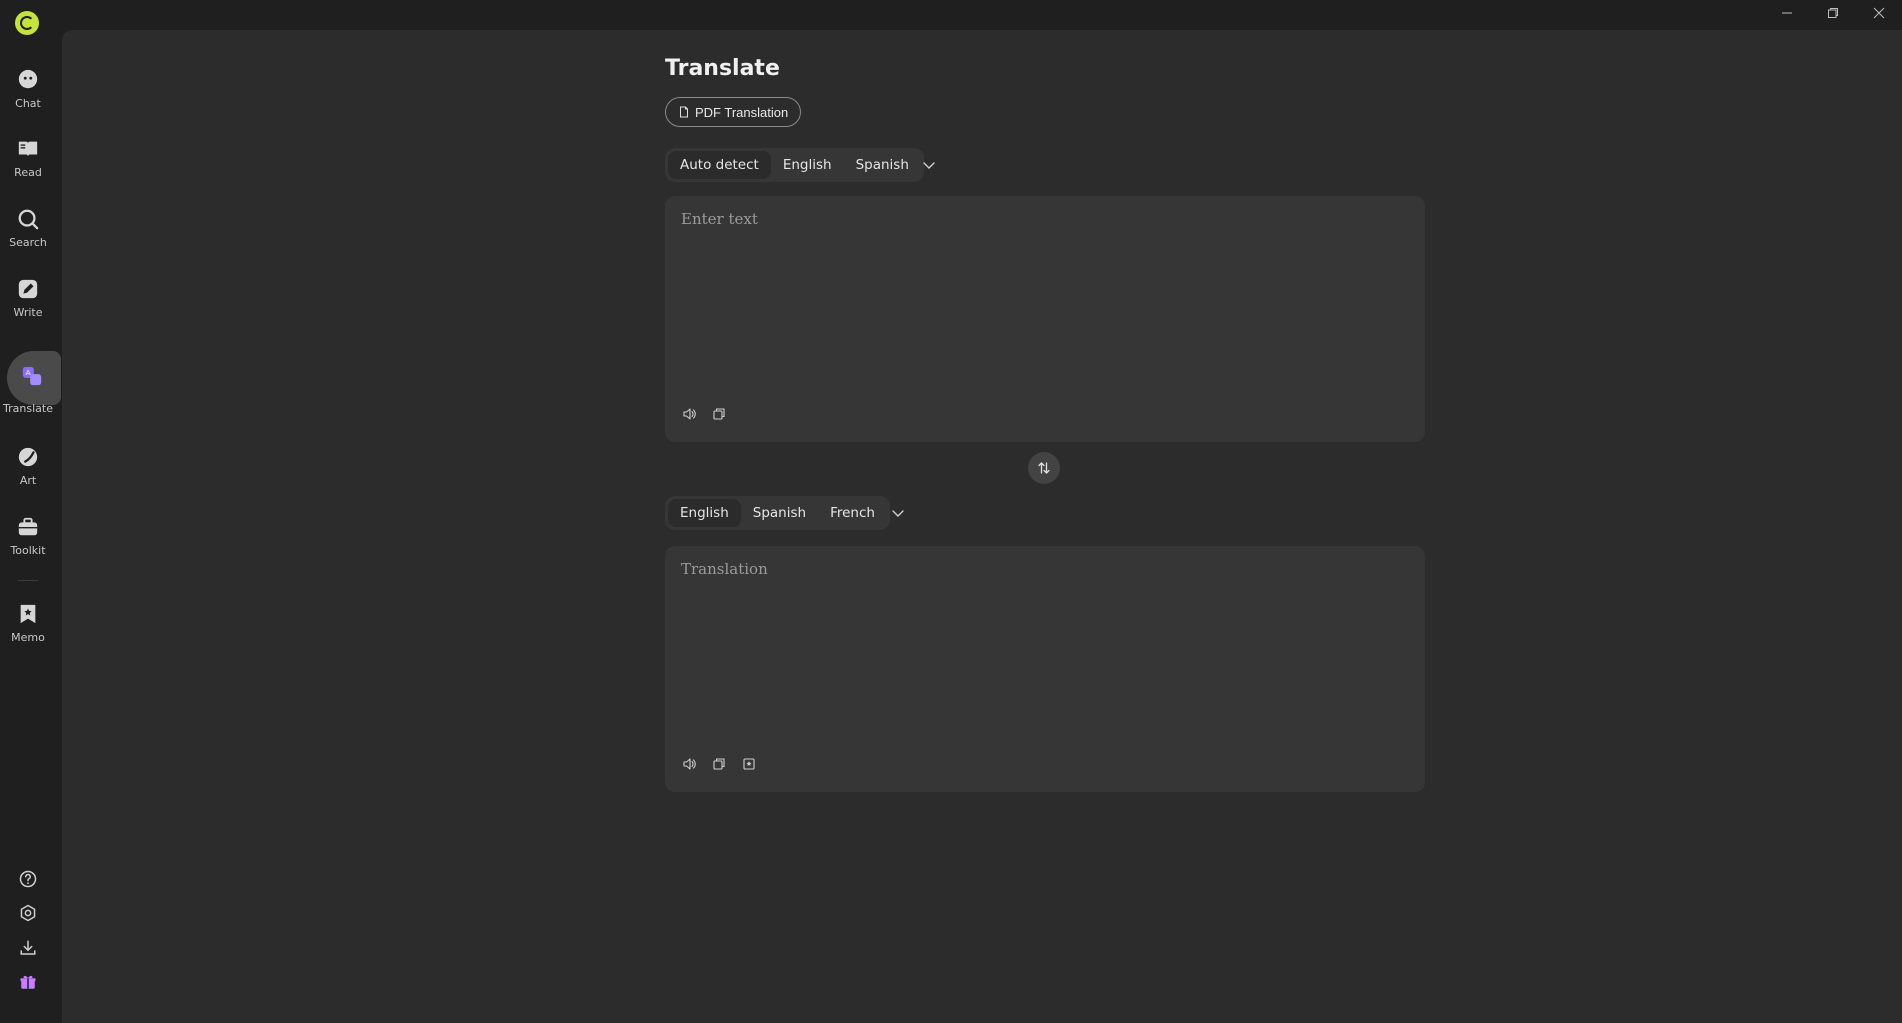 The height and width of the screenshot is (1023, 1902). What do you see at coordinates (28, 457) in the screenshot?
I see `palette-icon` at bounding box center [28, 457].